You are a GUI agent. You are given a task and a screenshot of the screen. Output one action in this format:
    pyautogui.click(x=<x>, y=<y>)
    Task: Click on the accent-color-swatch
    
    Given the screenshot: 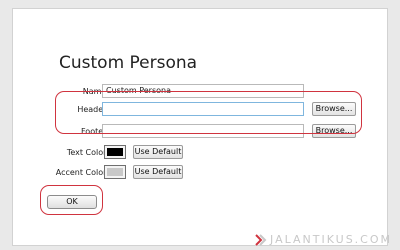 What is the action you would take?
    pyautogui.click(x=115, y=172)
    